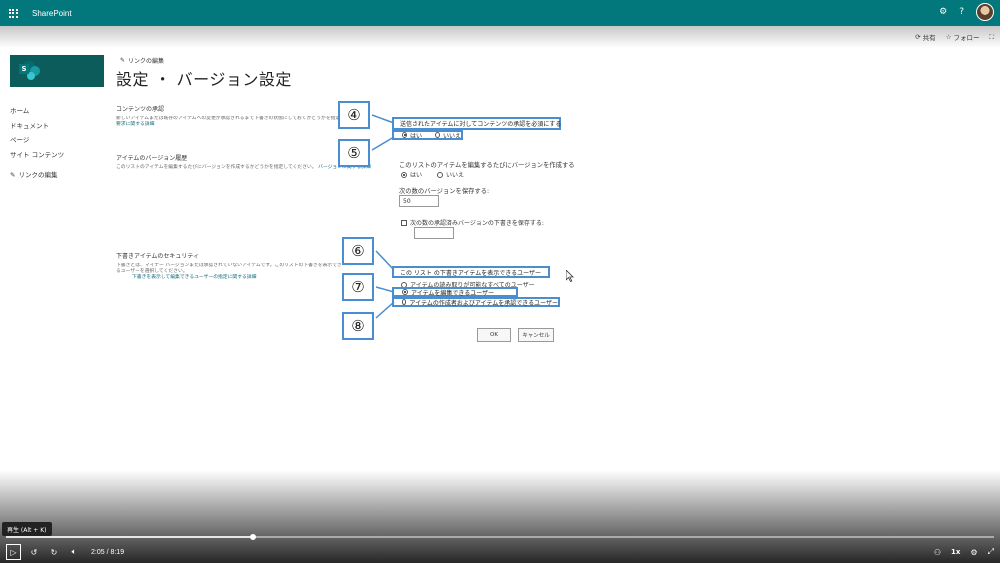 The height and width of the screenshot is (563, 1000). Describe the element at coordinates (937, 552) in the screenshot. I see `captions-people-icon: ⚇` at that location.